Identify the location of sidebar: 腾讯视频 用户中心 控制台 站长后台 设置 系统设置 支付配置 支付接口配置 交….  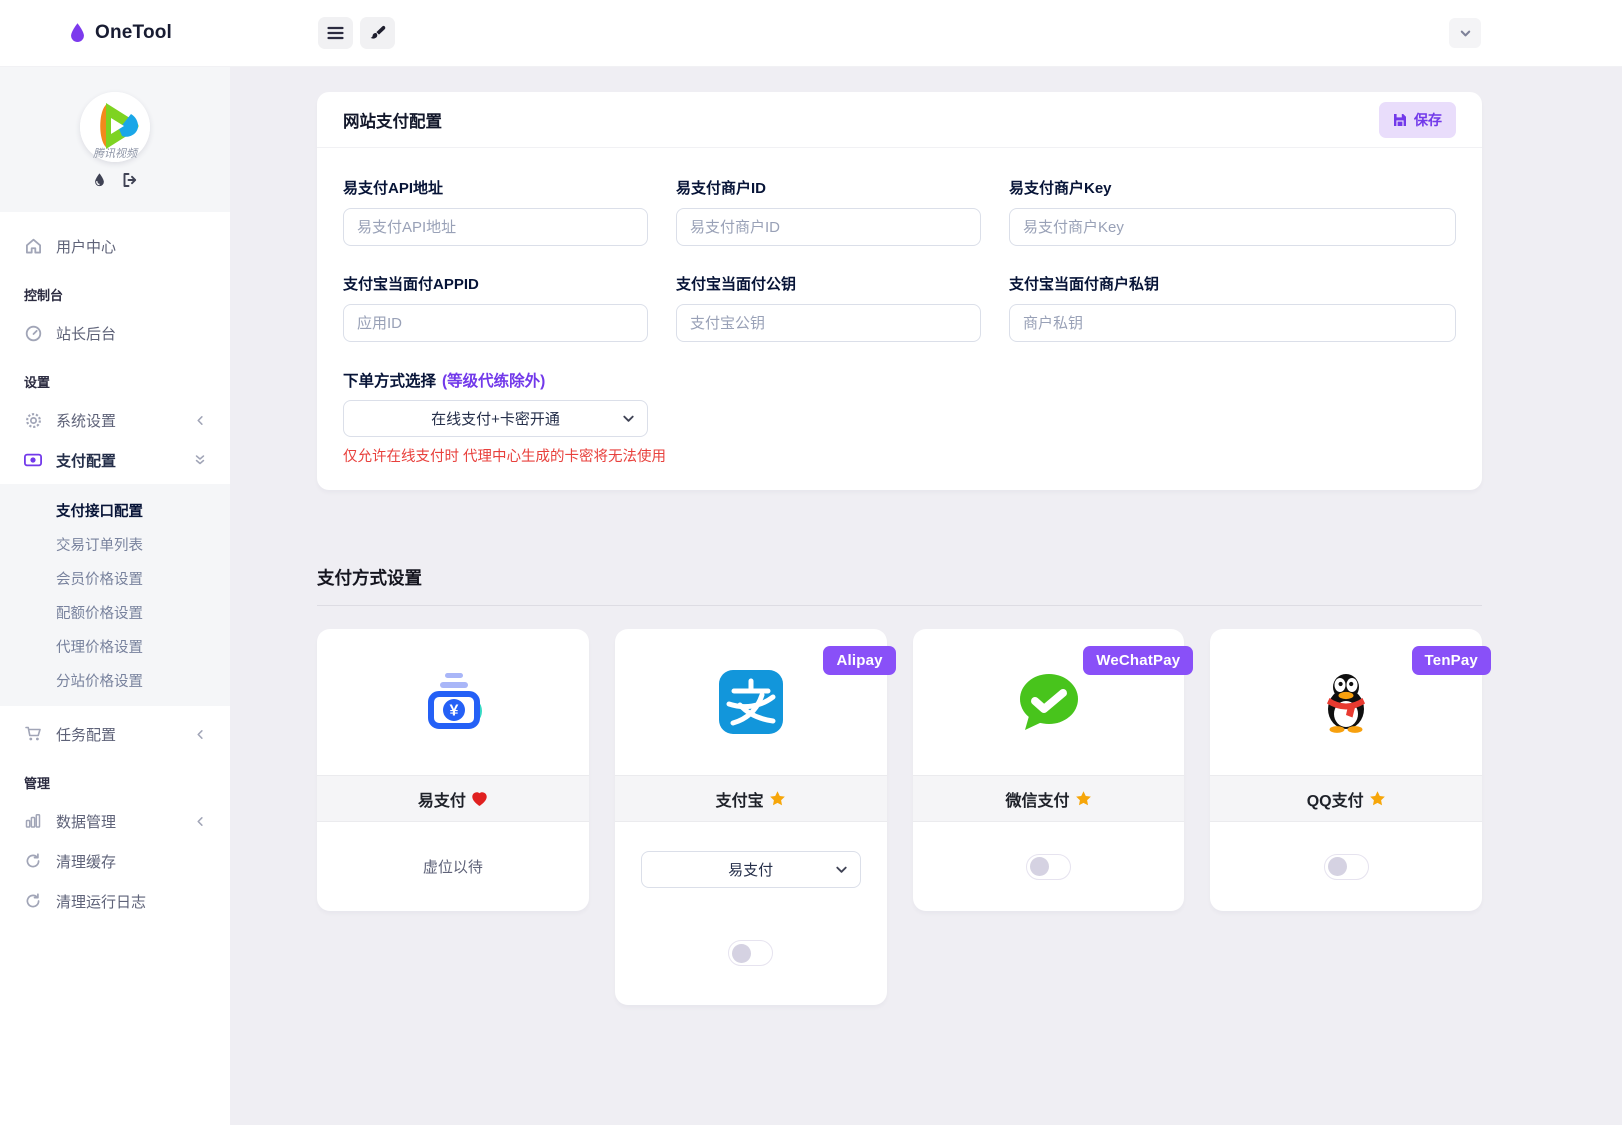
(115, 596).